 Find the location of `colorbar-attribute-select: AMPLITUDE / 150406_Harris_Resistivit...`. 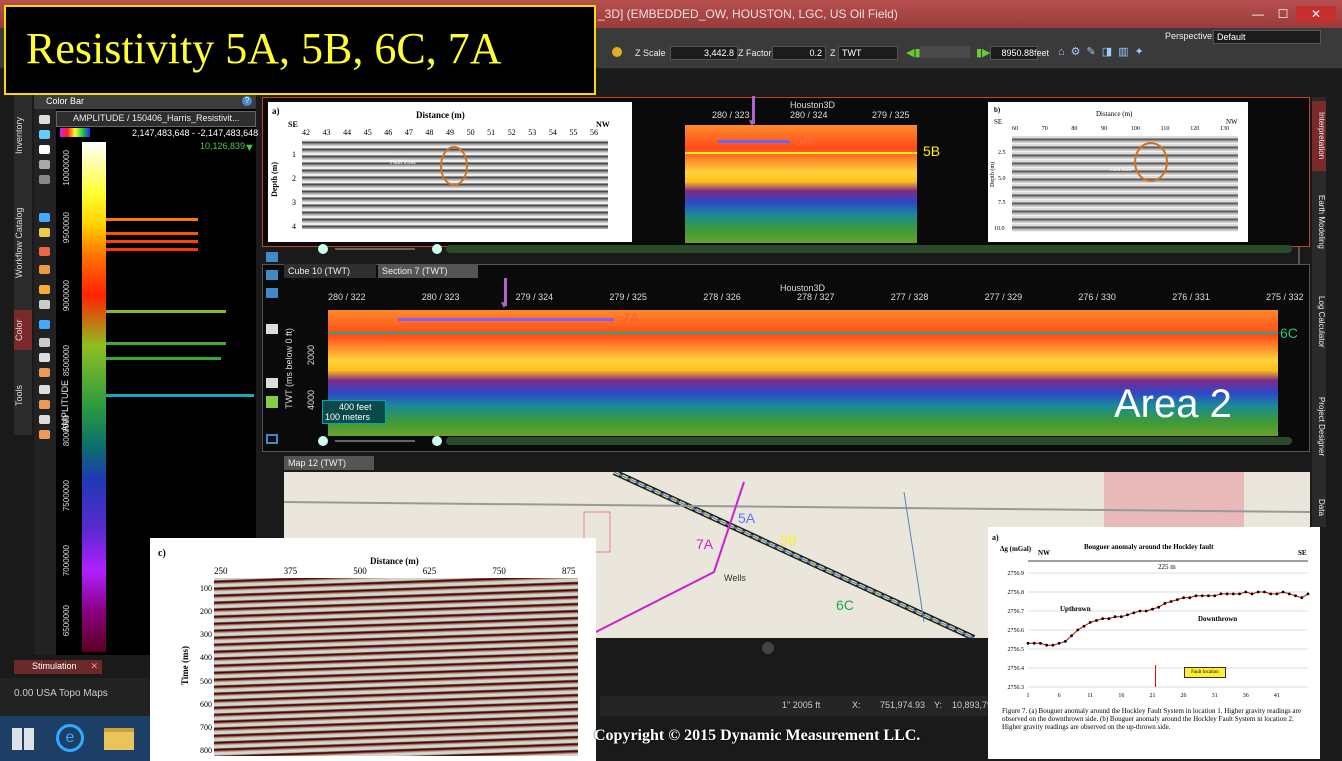

colorbar-attribute-select: AMPLITUDE / 150406_Harris_Resistivit... is located at coordinates (156, 119).